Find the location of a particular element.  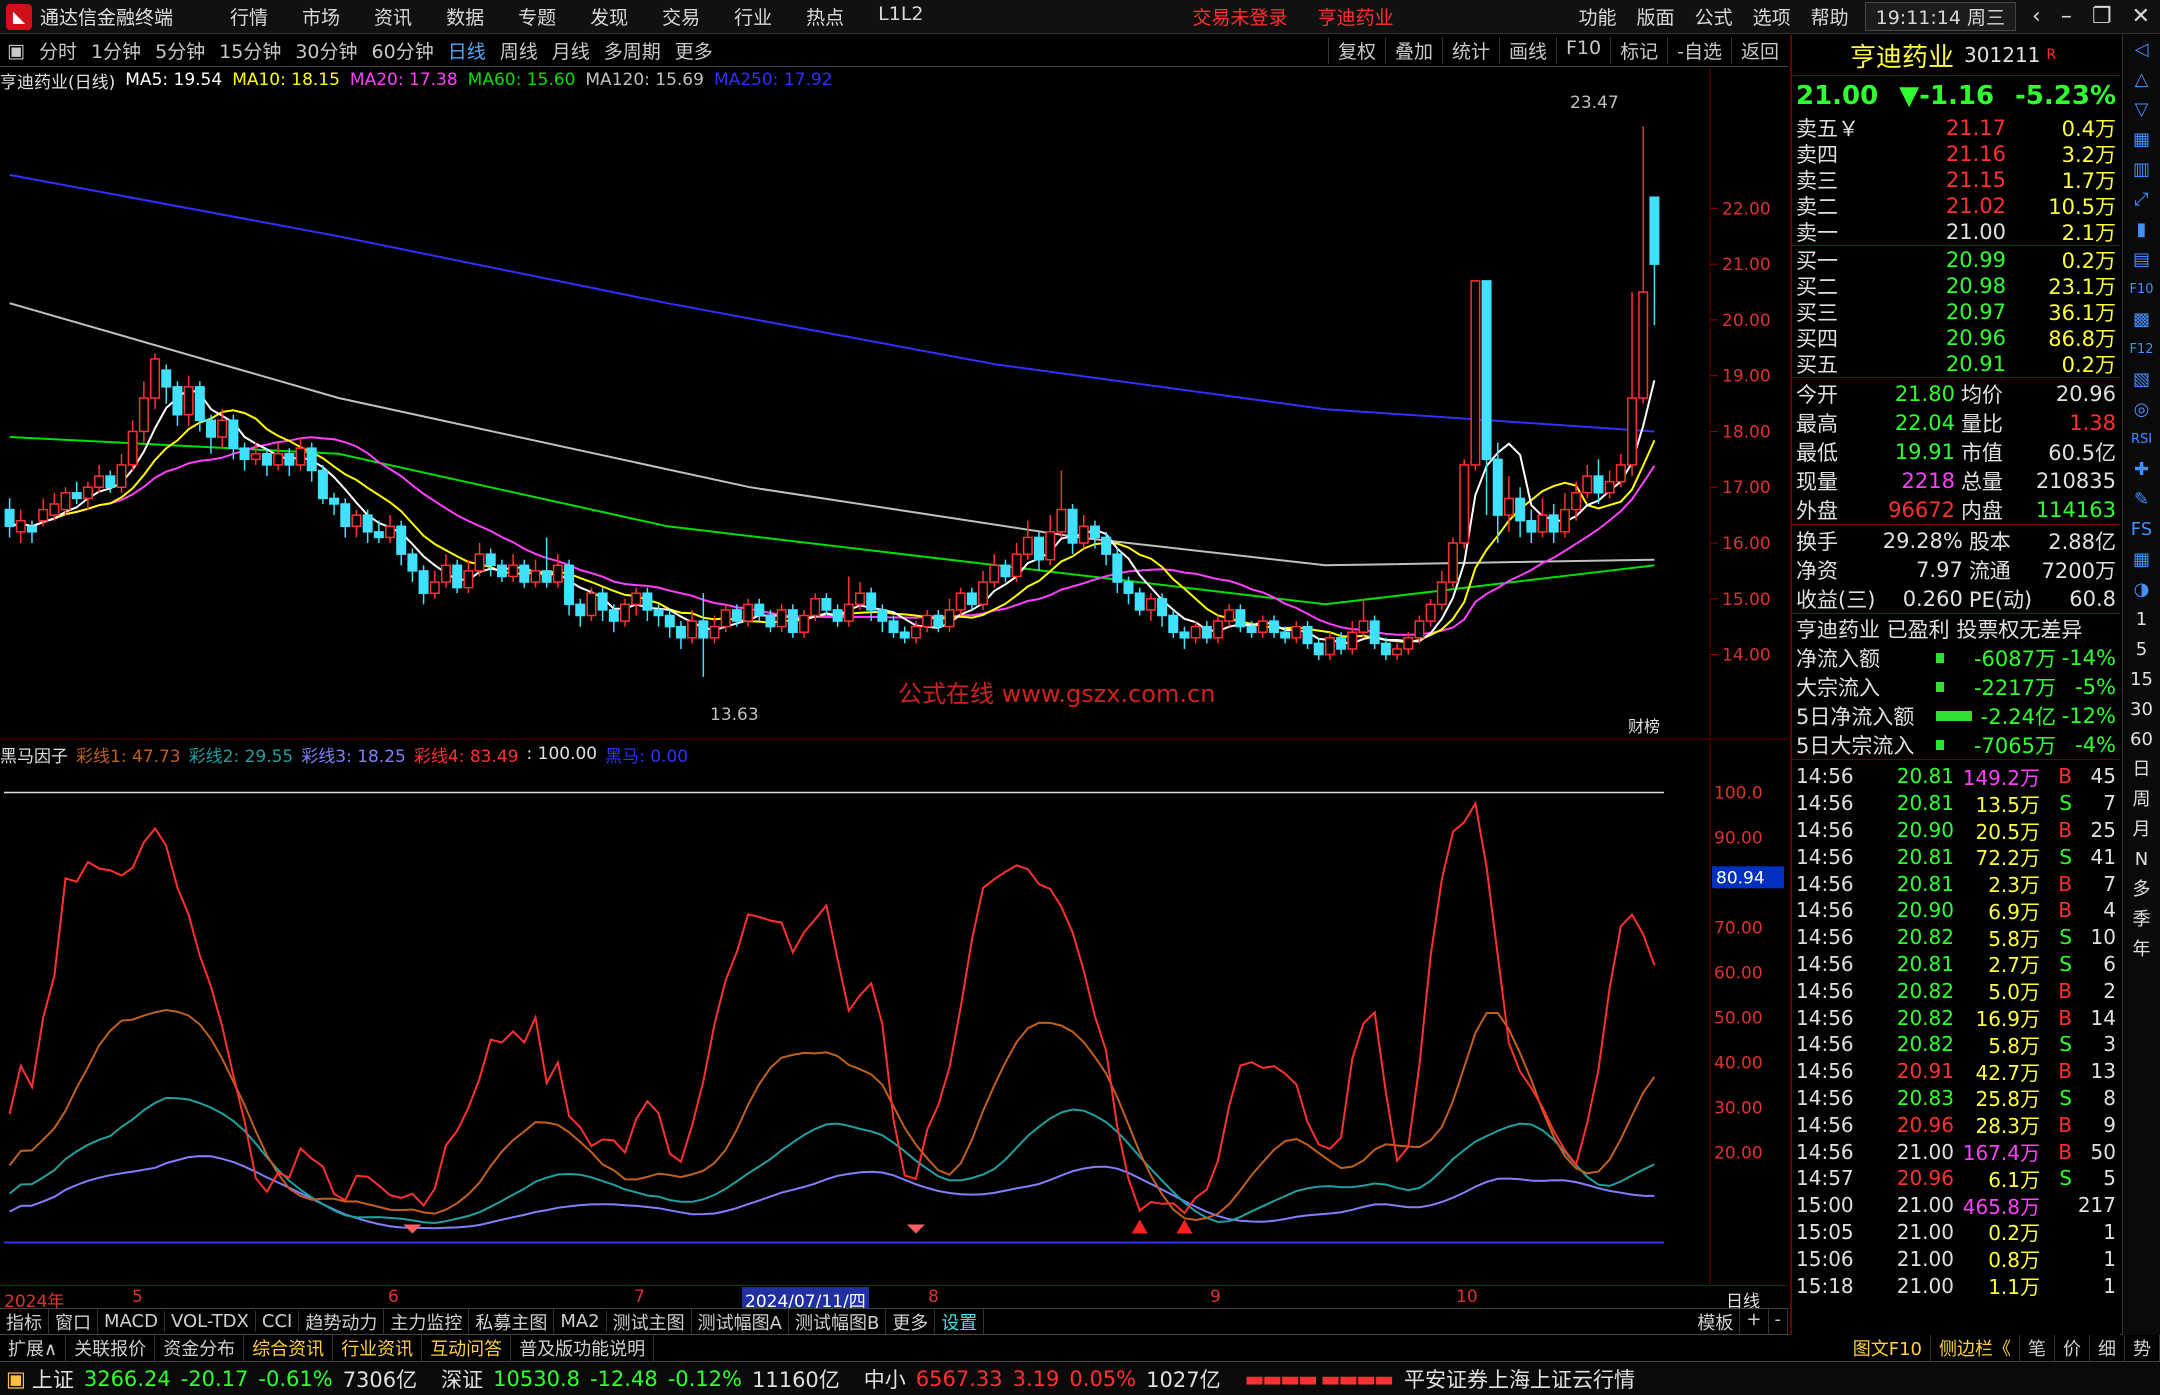

minimize-icon: – is located at coordinates (2066, 16).